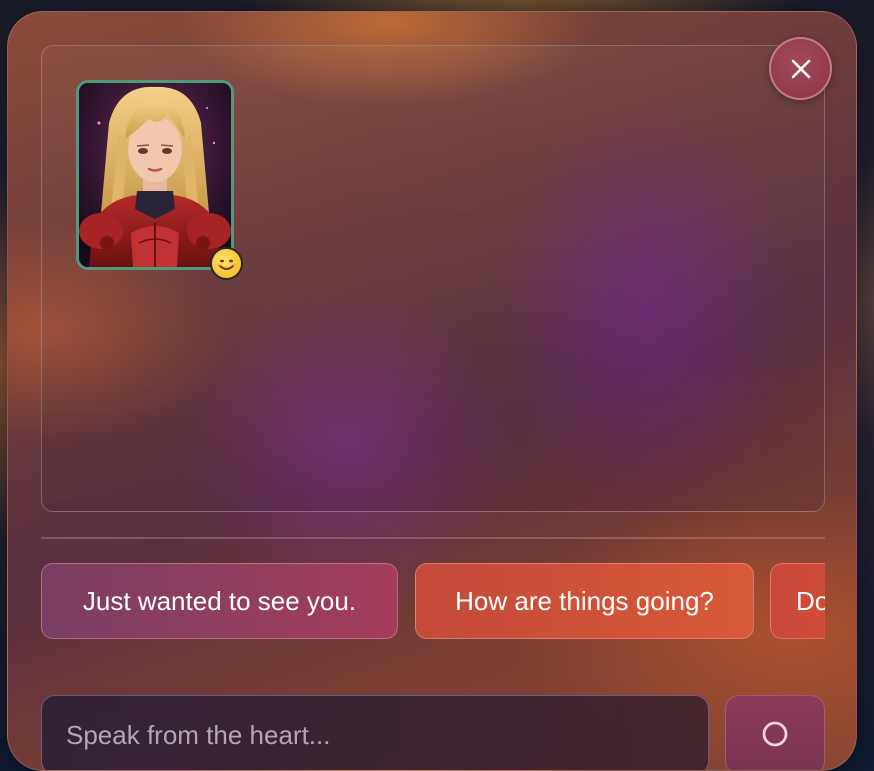 This screenshot has height=771, width=874. Describe the element at coordinates (584, 601) in the screenshot. I see `suggestion-chip-how-are-things: How are things going?` at that location.